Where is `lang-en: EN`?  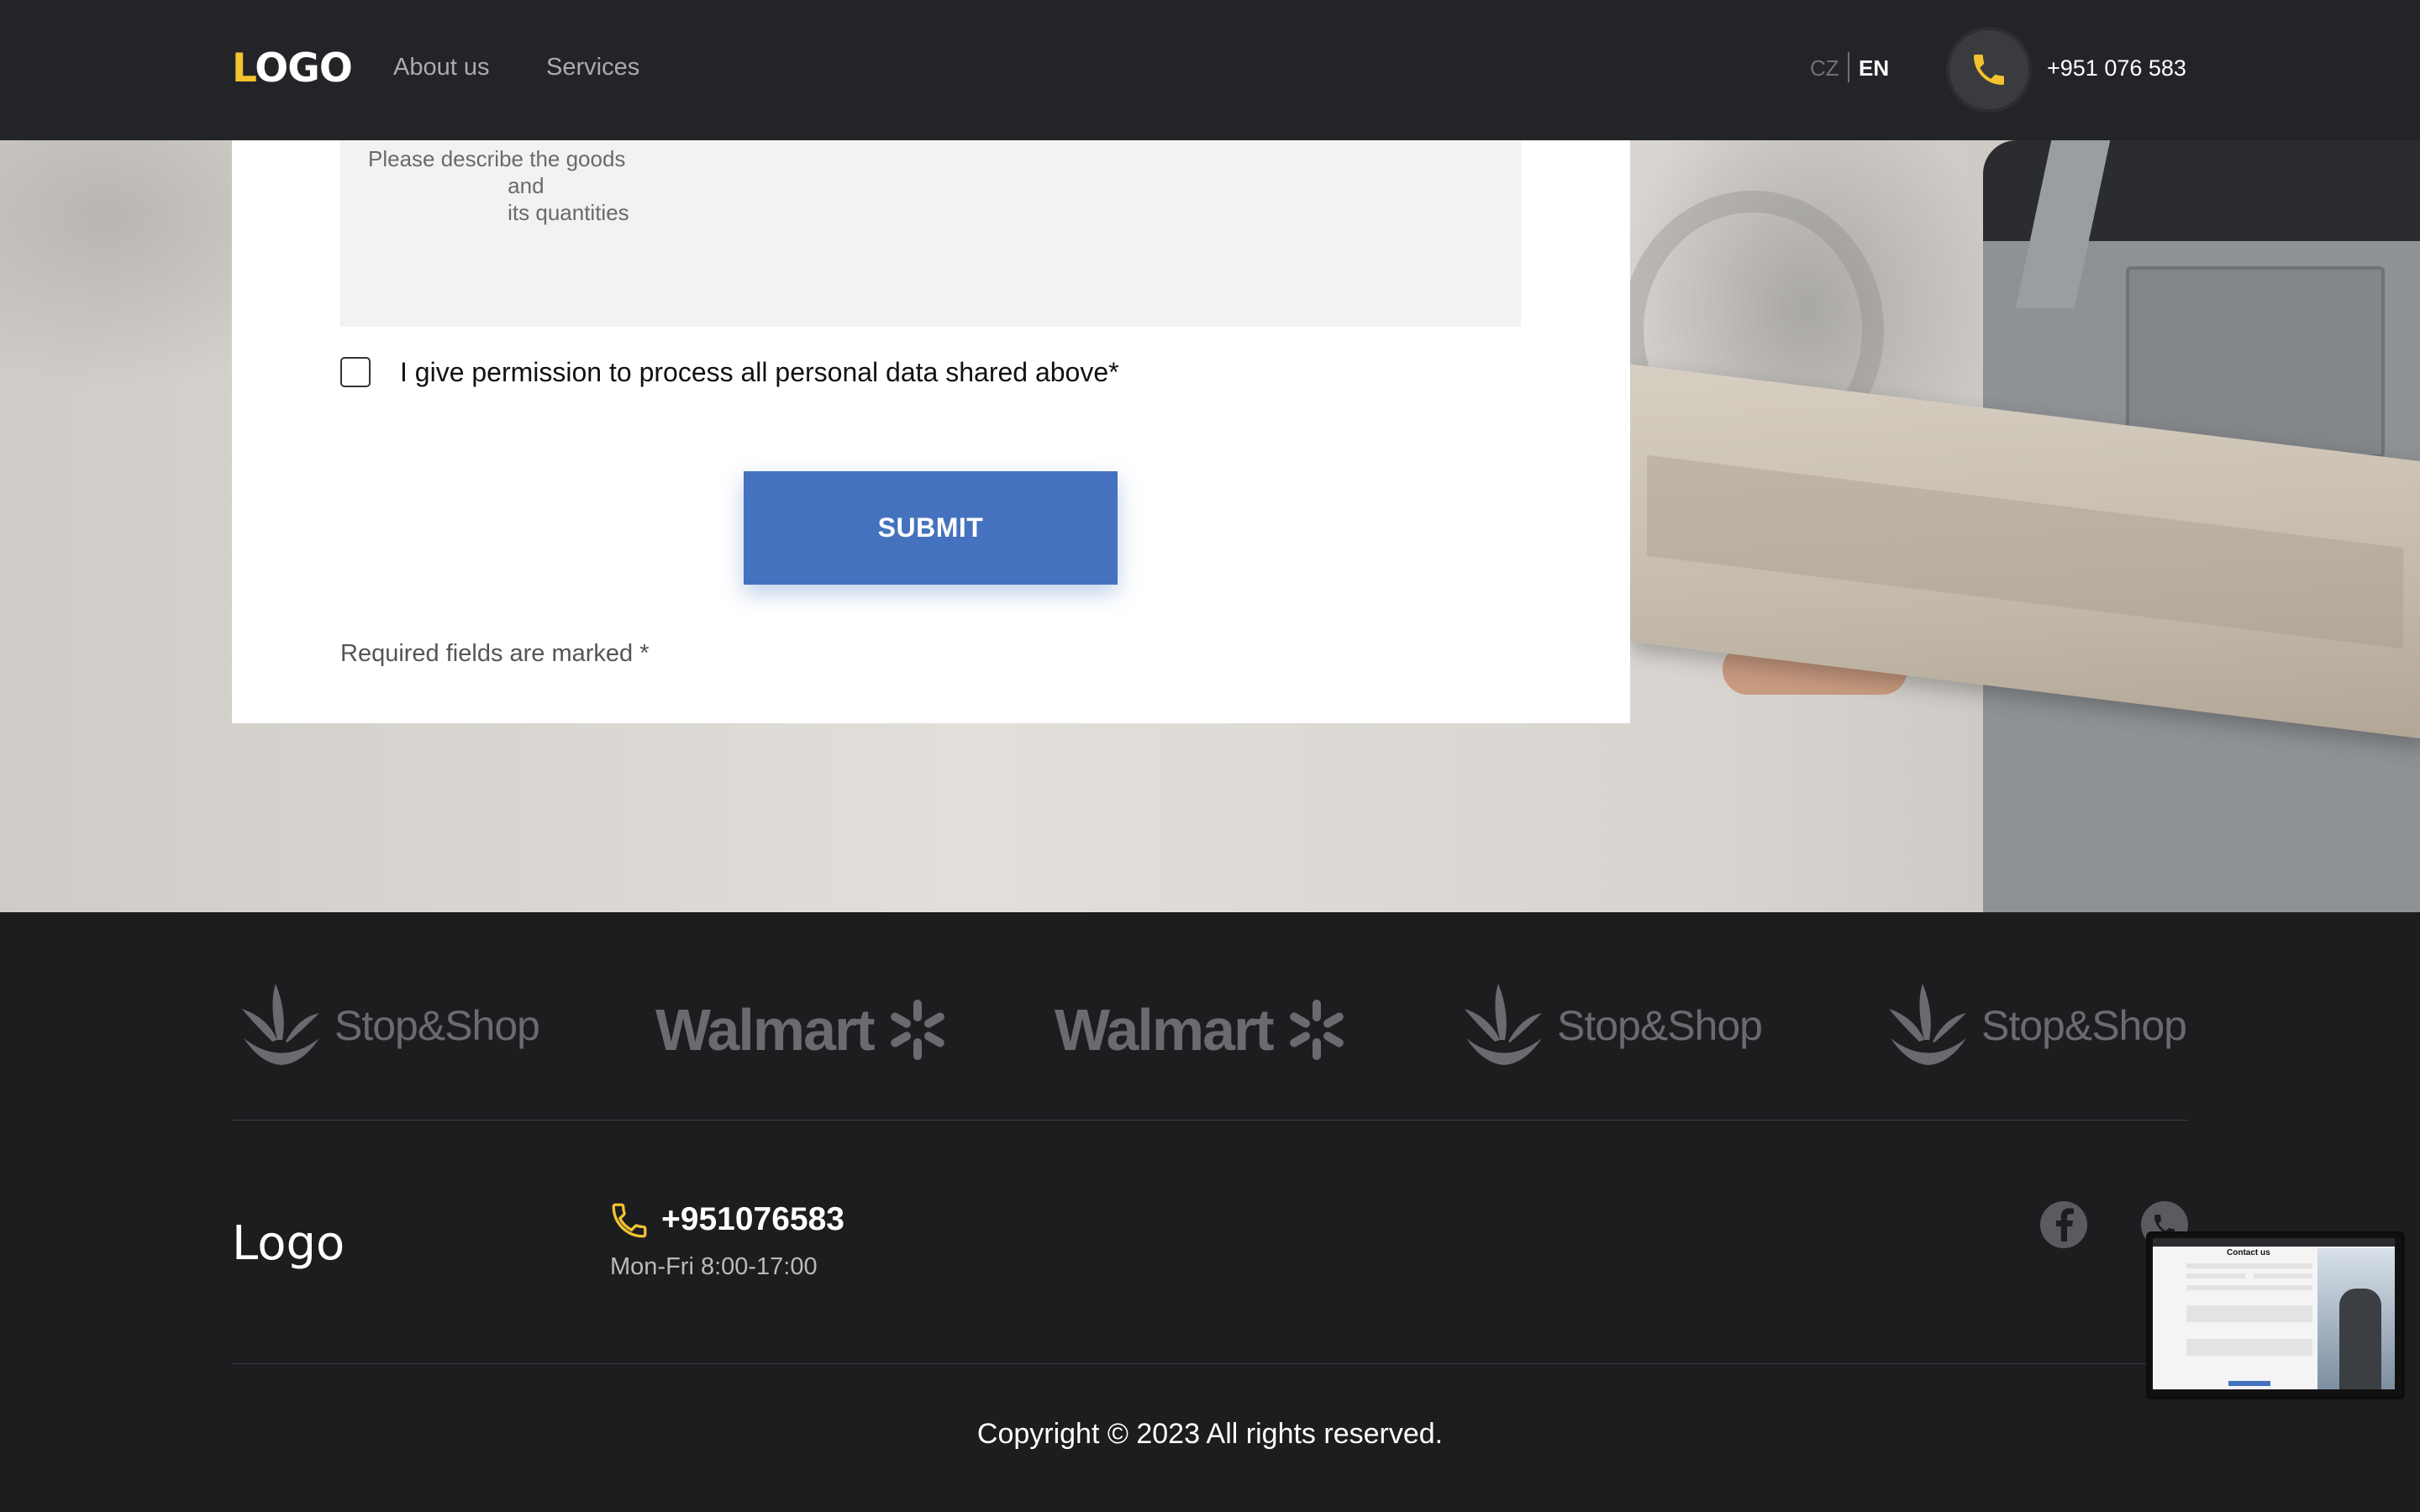
lang-en: EN is located at coordinates (1874, 68).